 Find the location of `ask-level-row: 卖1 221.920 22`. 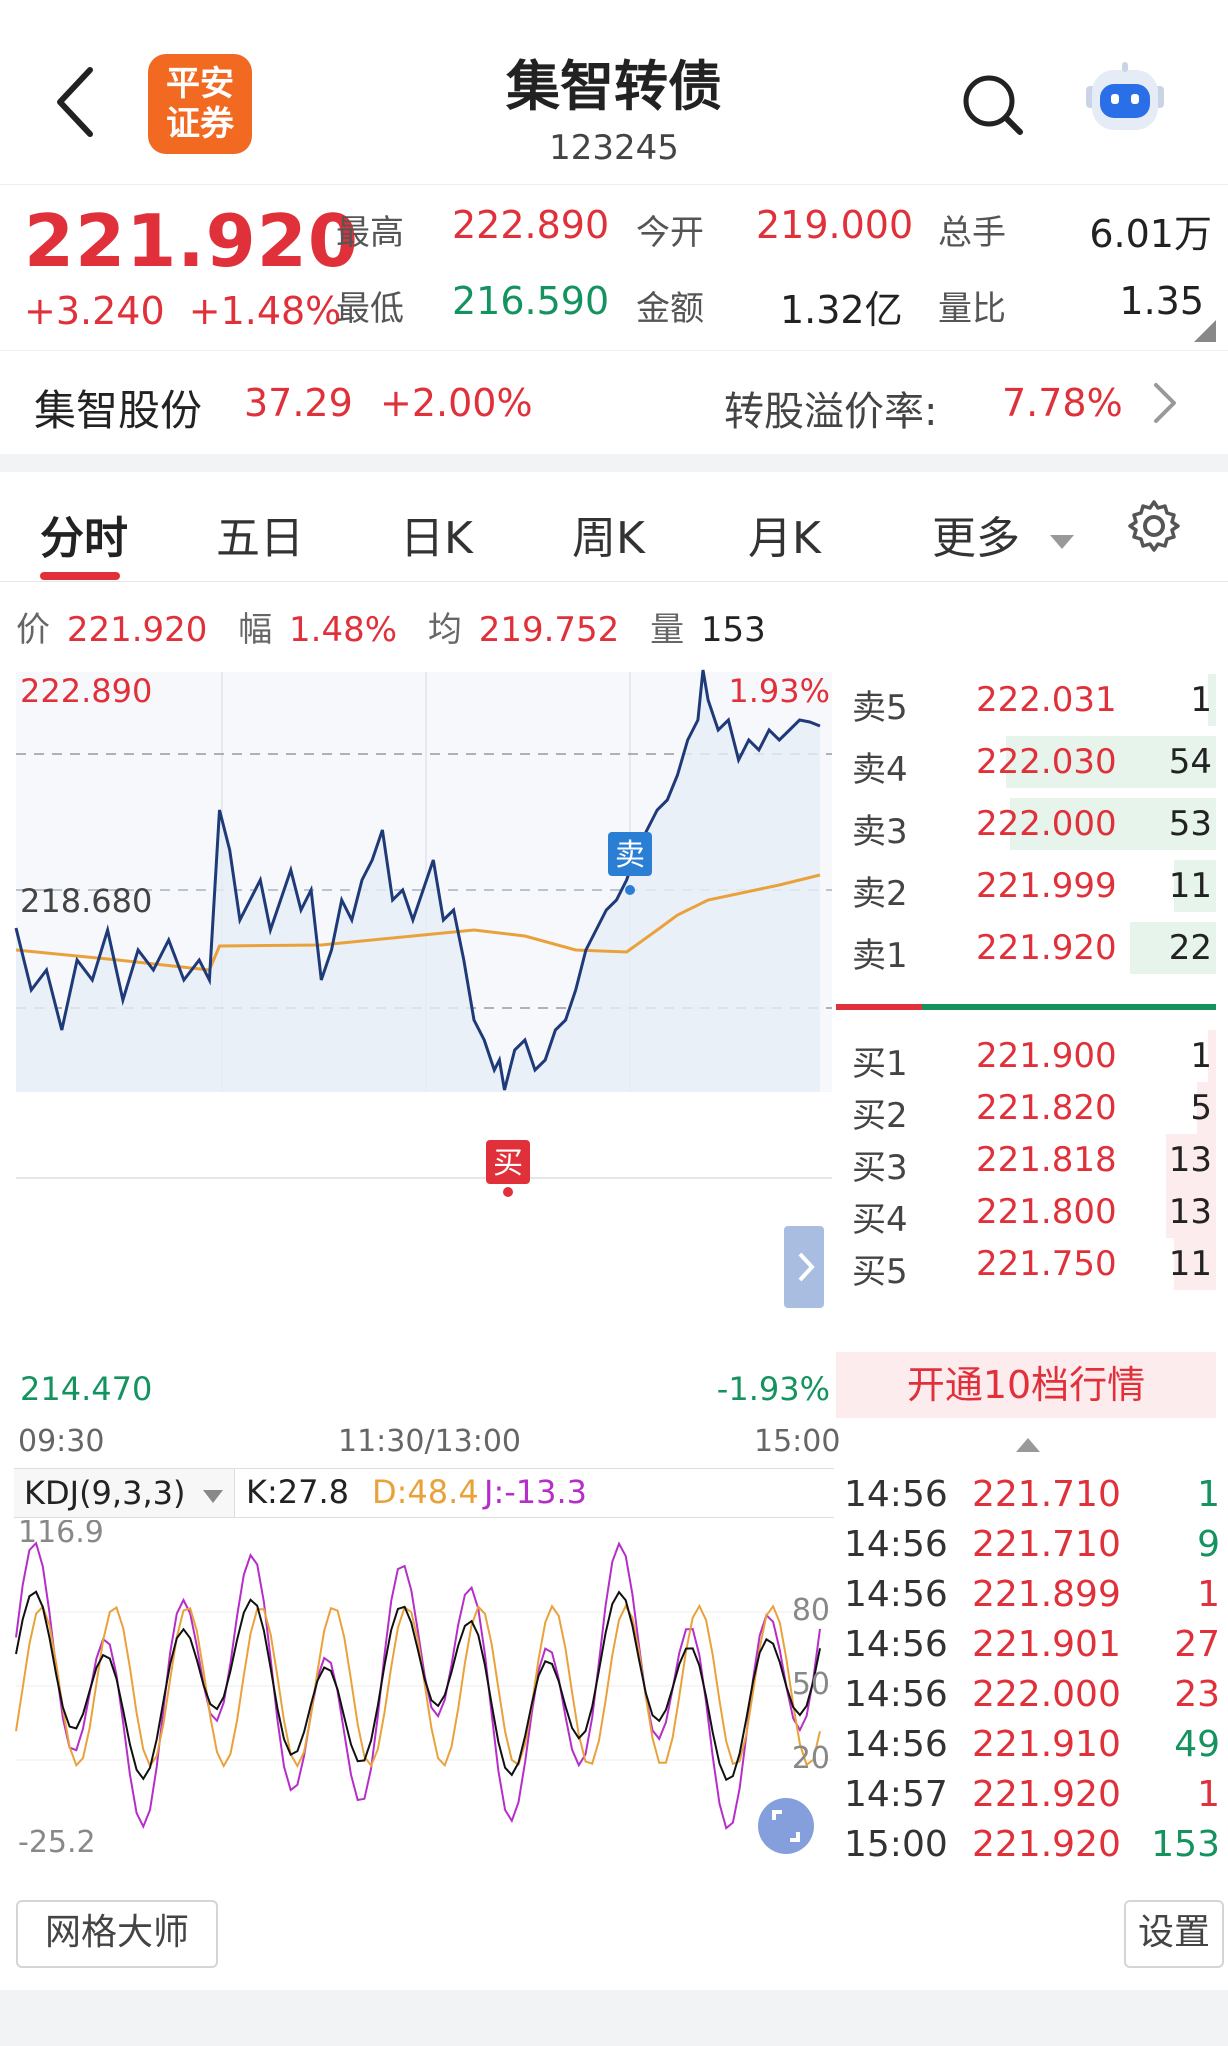

ask-level-row: 卖1 221.920 22 is located at coordinates (1026, 948).